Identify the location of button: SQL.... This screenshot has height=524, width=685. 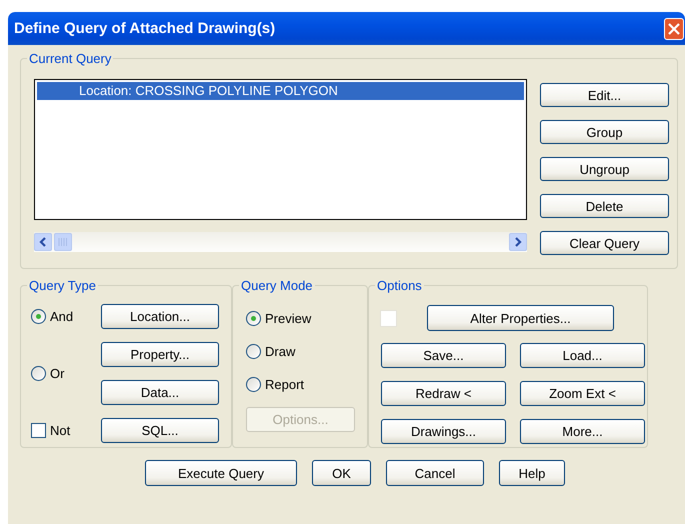
(160, 430).